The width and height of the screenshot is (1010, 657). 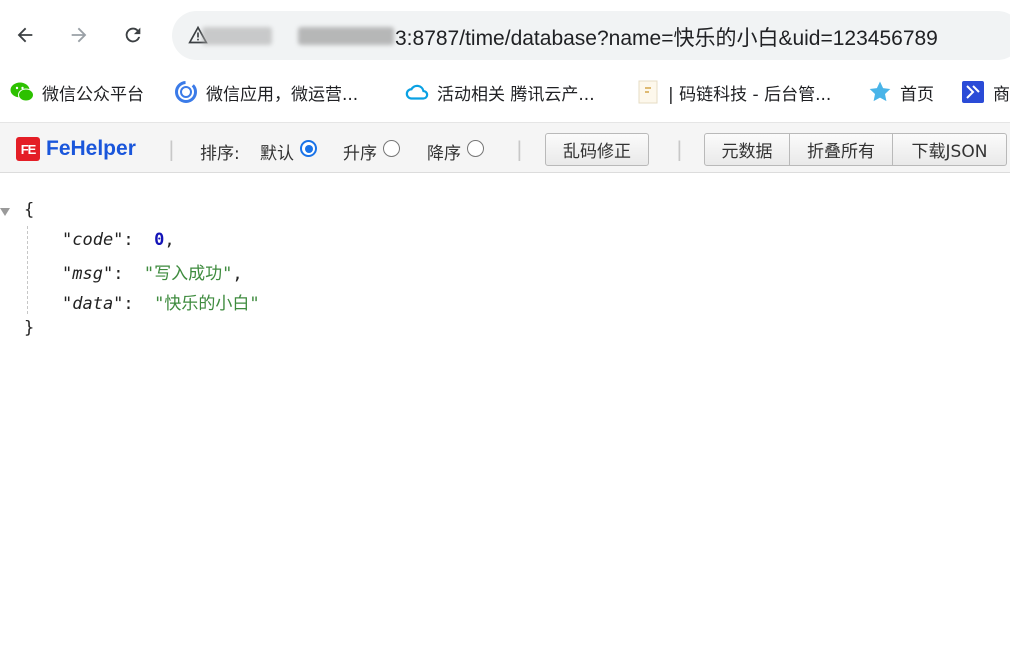 What do you see at coordinates (91, 148) in the screenshot?
I see `fehelper-title: FeHelper` at bounding box center [91, 148].